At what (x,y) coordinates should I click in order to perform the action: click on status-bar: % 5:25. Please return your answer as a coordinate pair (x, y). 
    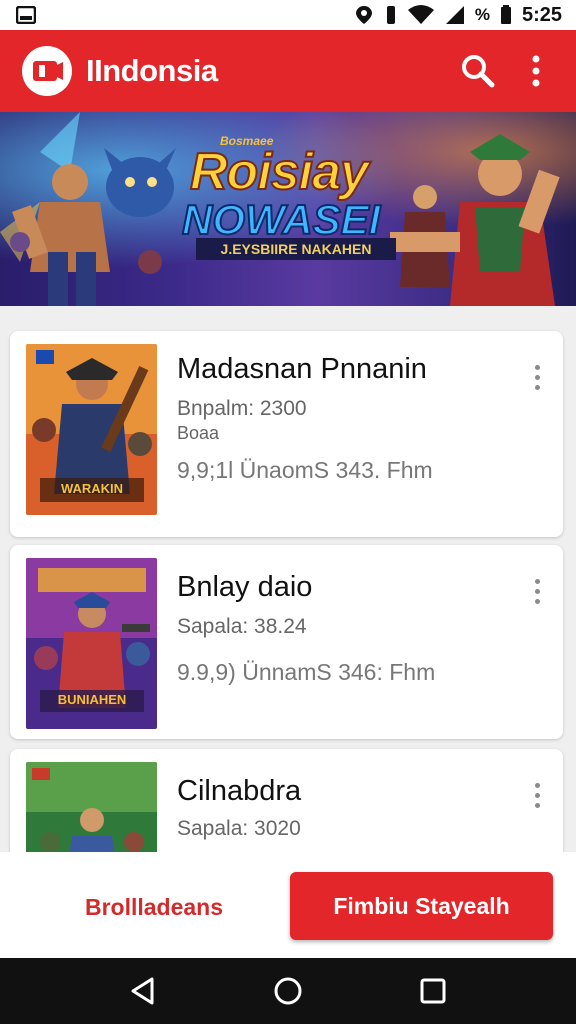
    Looking at the image, I should click on (288, 15).